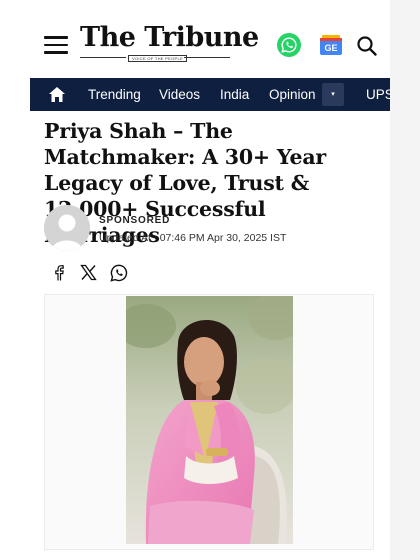 Image resolution: width=420 pixels, height=560 pixels. I want to click on whatsapp-share-icon, so click(119, 273).